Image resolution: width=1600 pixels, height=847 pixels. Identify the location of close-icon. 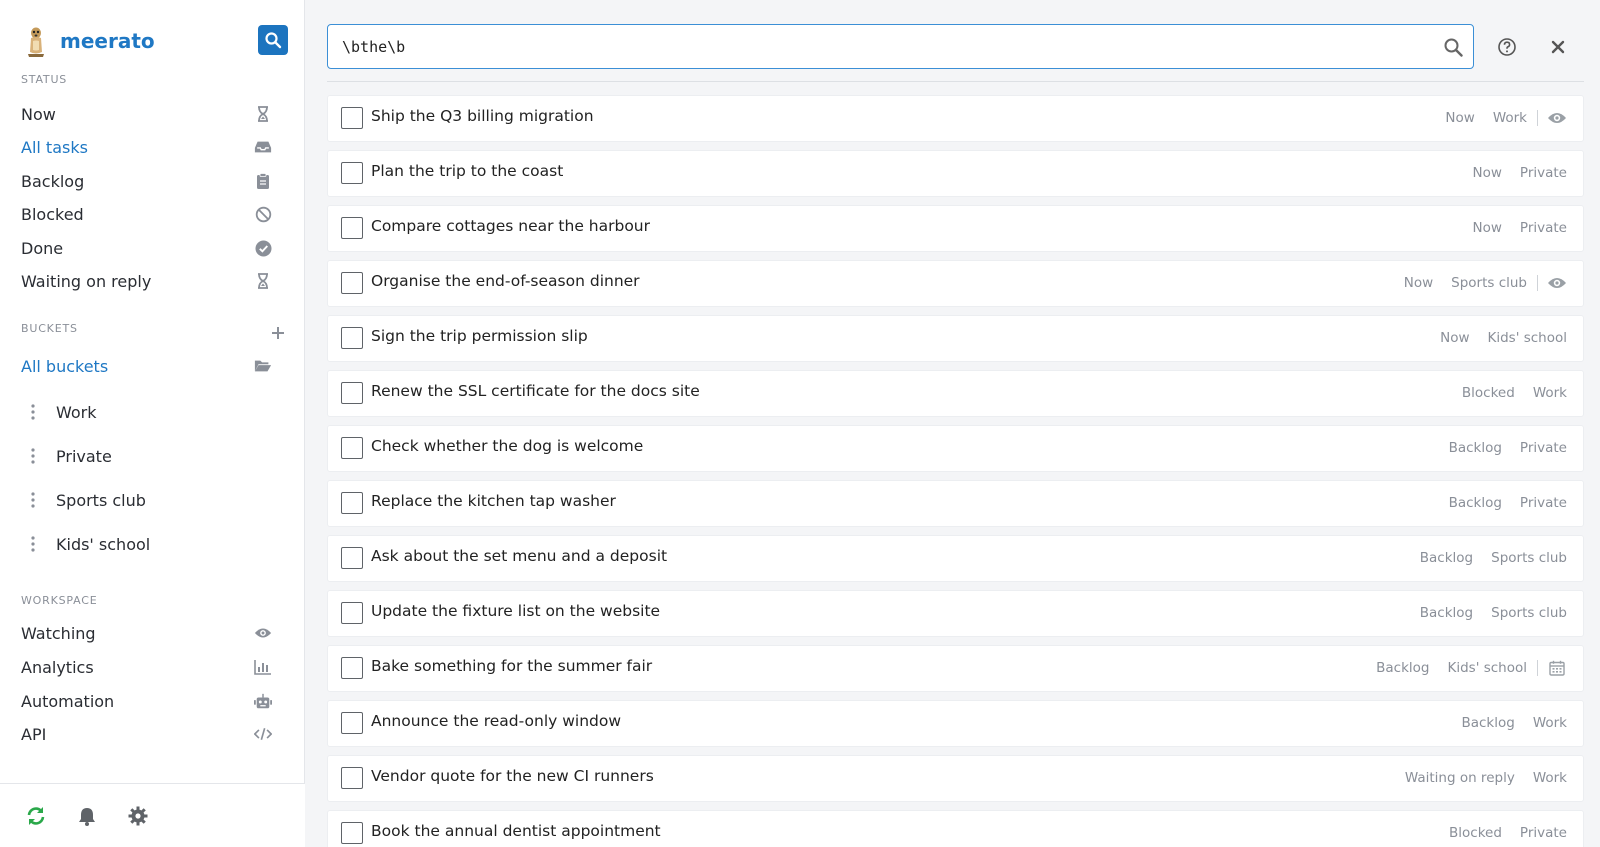
(1558, 47).